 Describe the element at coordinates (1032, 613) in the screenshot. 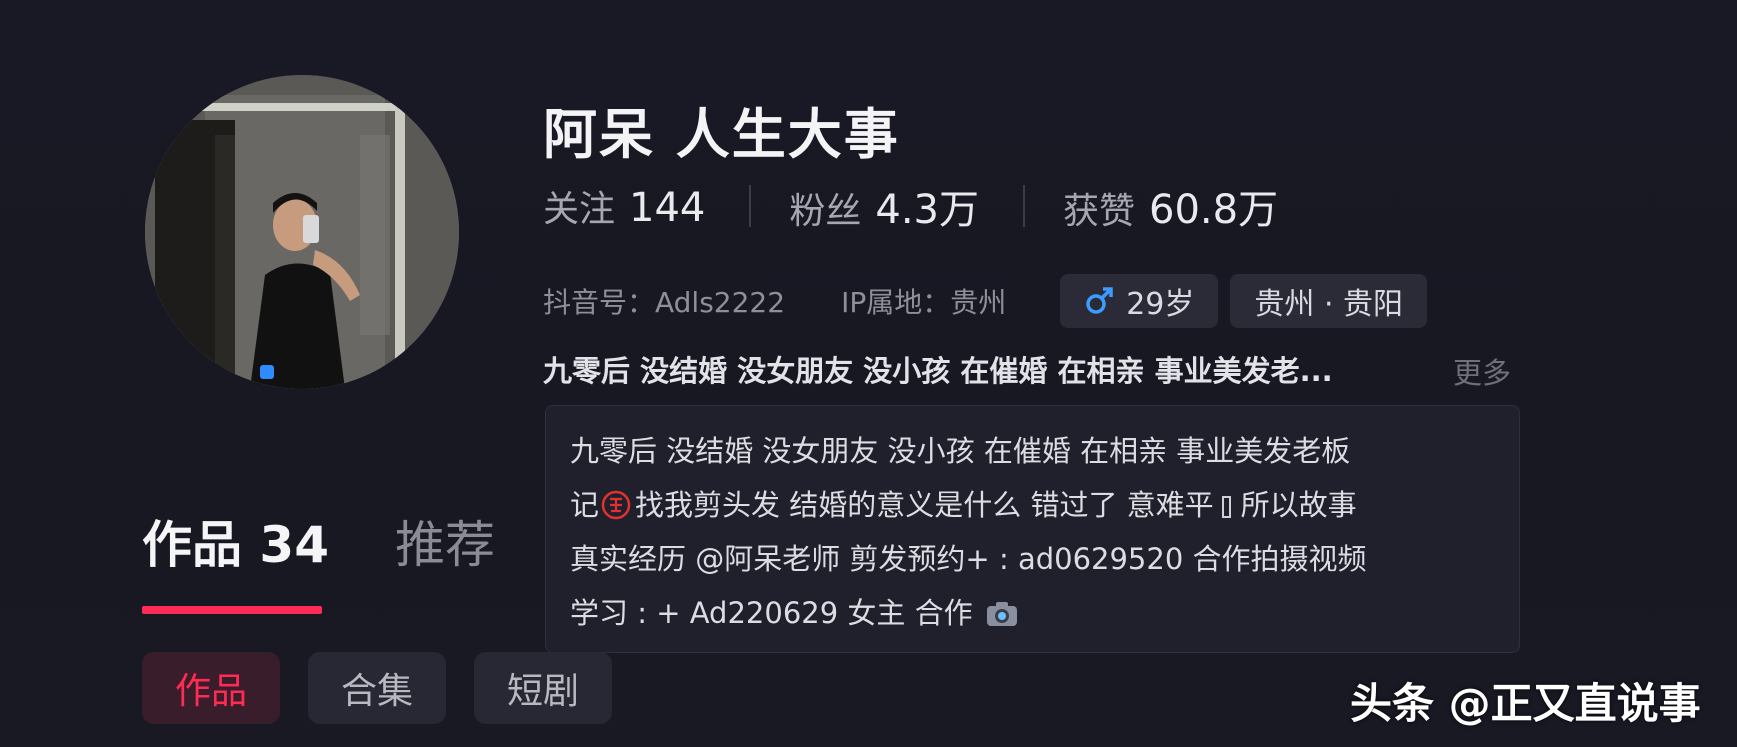

I see `bio-line-4: 学习 : + Ad220629 女主 合作` at that location.